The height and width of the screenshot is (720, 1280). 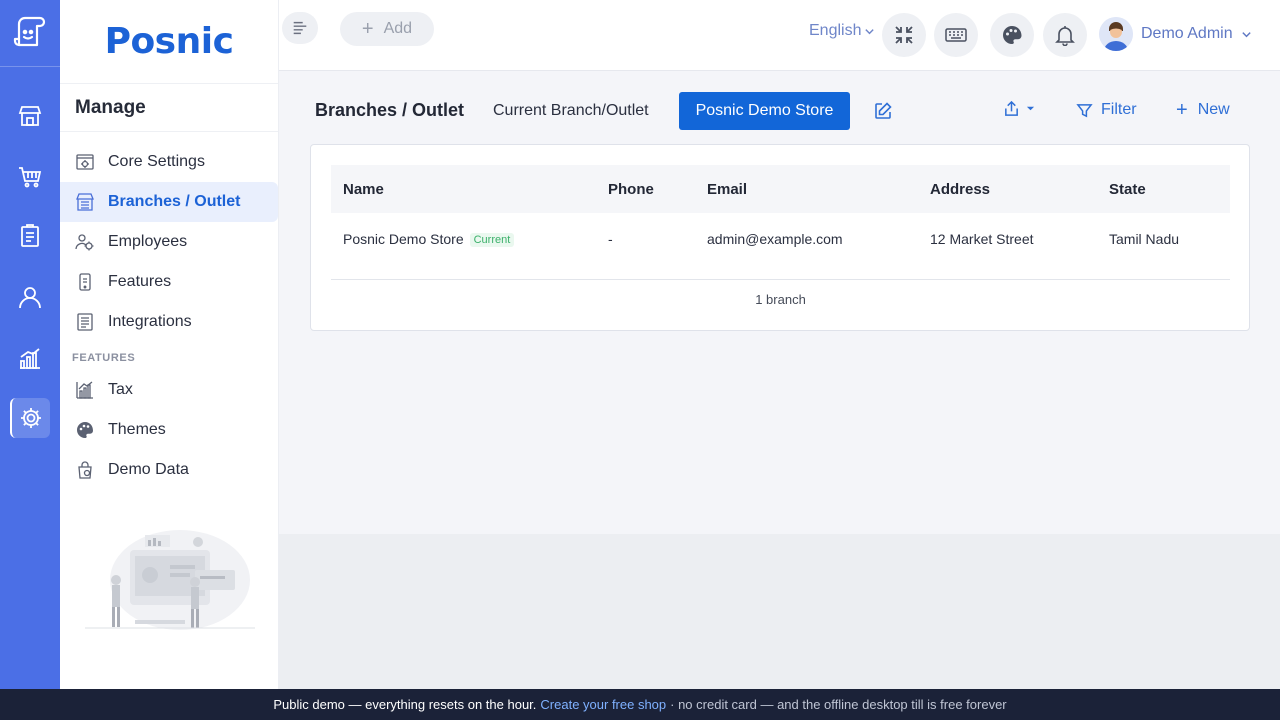 I want to click on icon-rail, so click(x=30, y=344).